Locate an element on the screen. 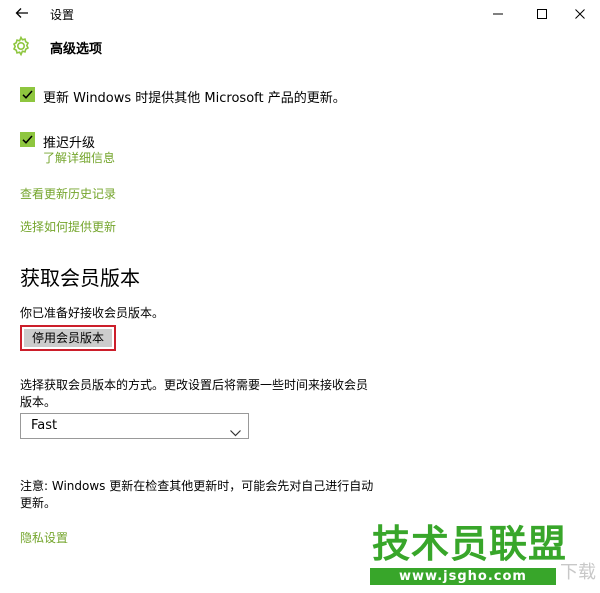 The image size is (600, 593). watermark-url: www.jsgho.com is located at coordinates (463, 576).